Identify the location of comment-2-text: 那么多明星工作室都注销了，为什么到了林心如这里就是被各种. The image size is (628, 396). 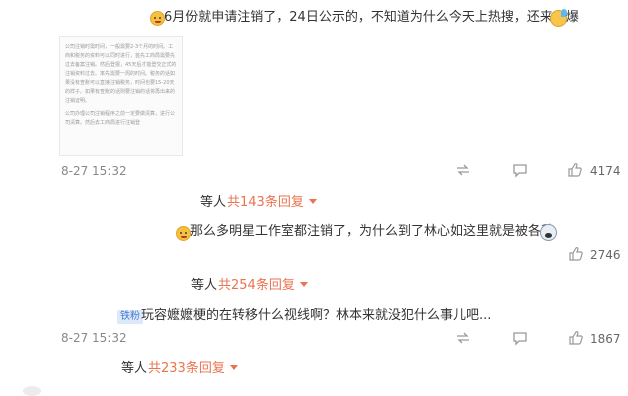
(372, 231).